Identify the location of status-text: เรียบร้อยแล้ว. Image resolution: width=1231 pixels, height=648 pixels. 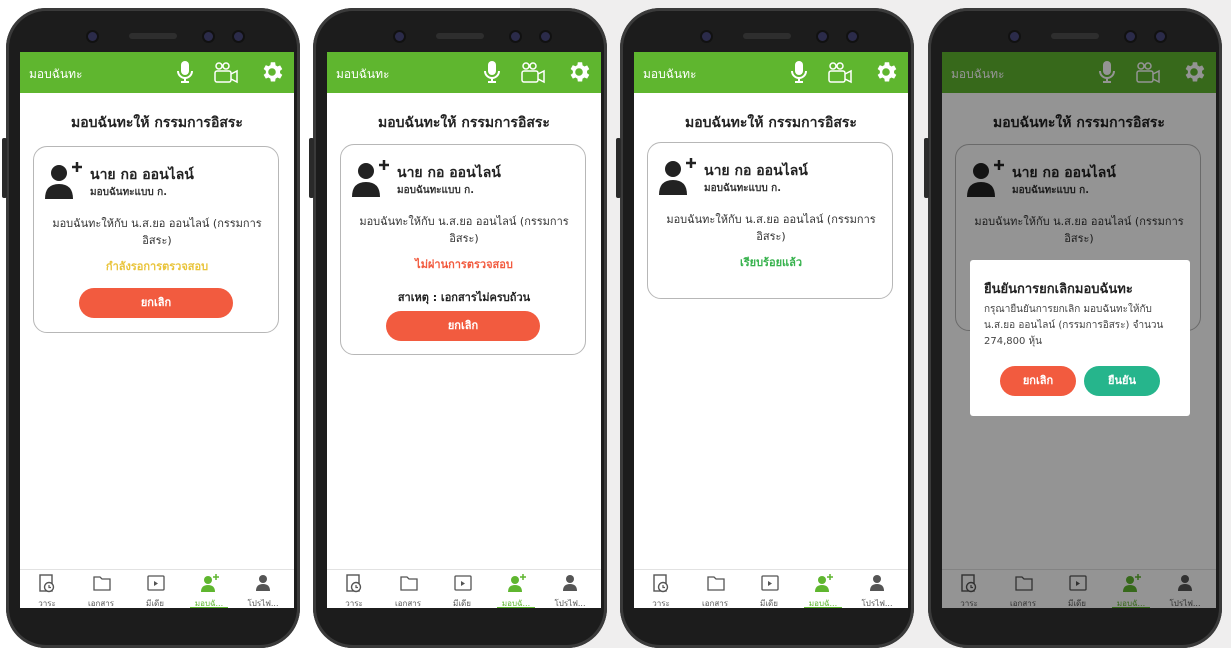
(771, 262).